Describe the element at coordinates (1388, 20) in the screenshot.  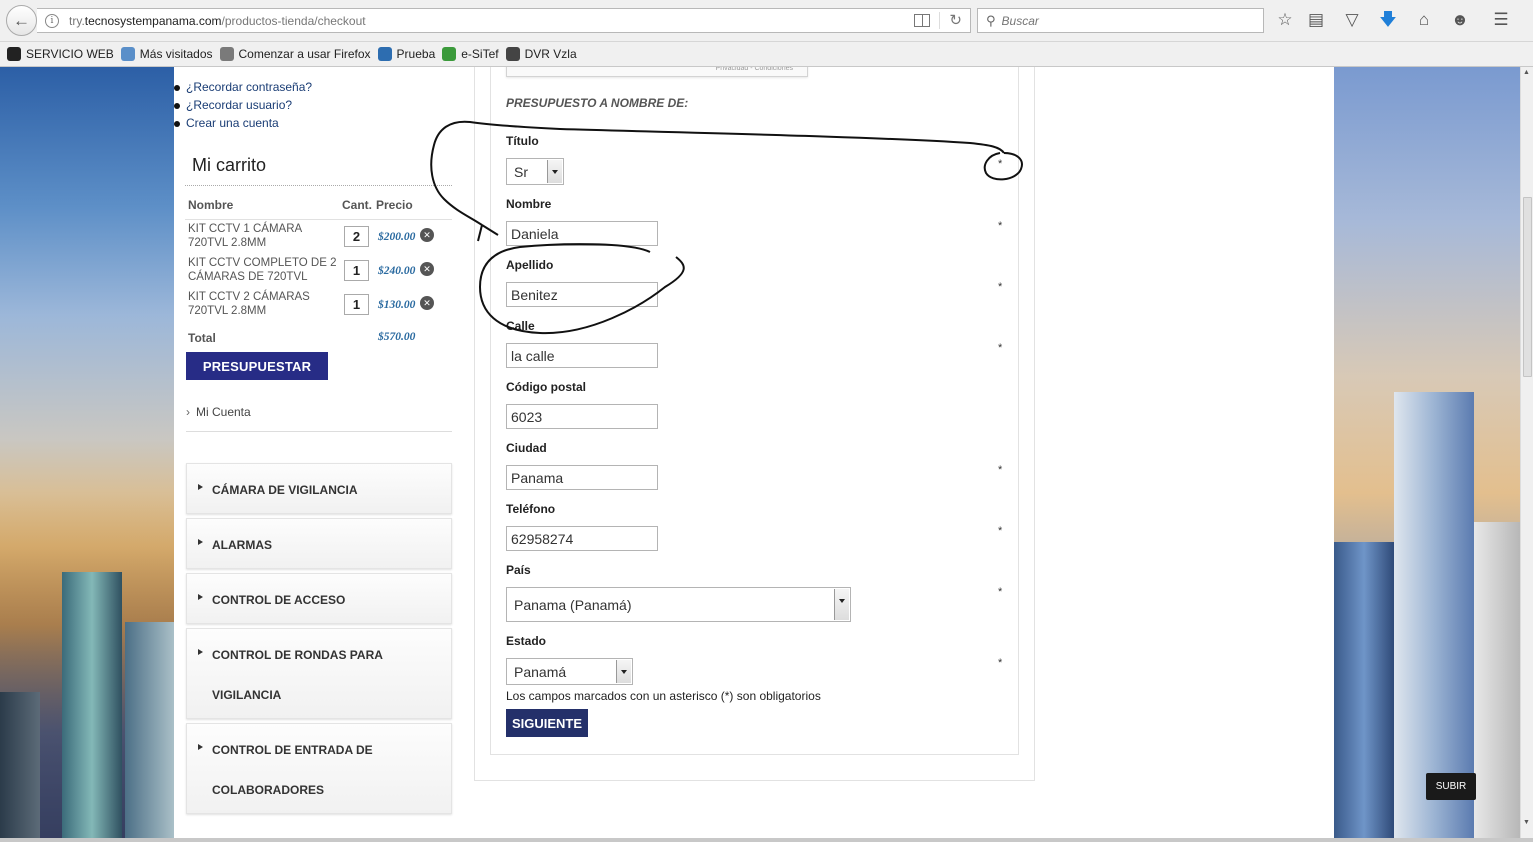
I see `downloads-icon: 🡇` at that location.